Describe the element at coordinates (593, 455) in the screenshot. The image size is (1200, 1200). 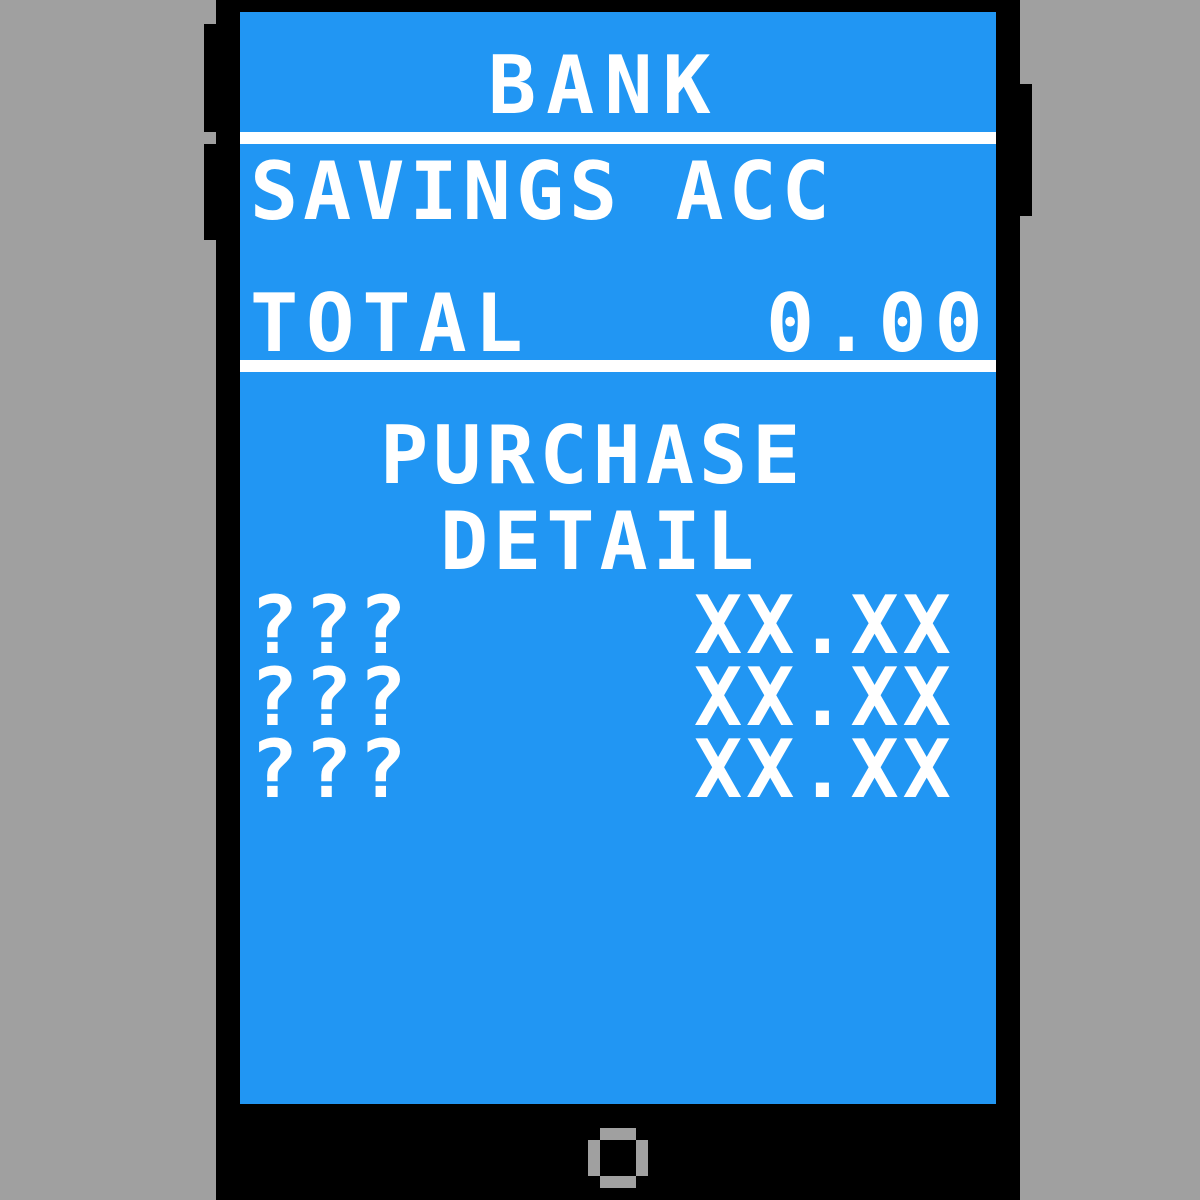
I see `purchase-heading: PURCHASE` at that location.